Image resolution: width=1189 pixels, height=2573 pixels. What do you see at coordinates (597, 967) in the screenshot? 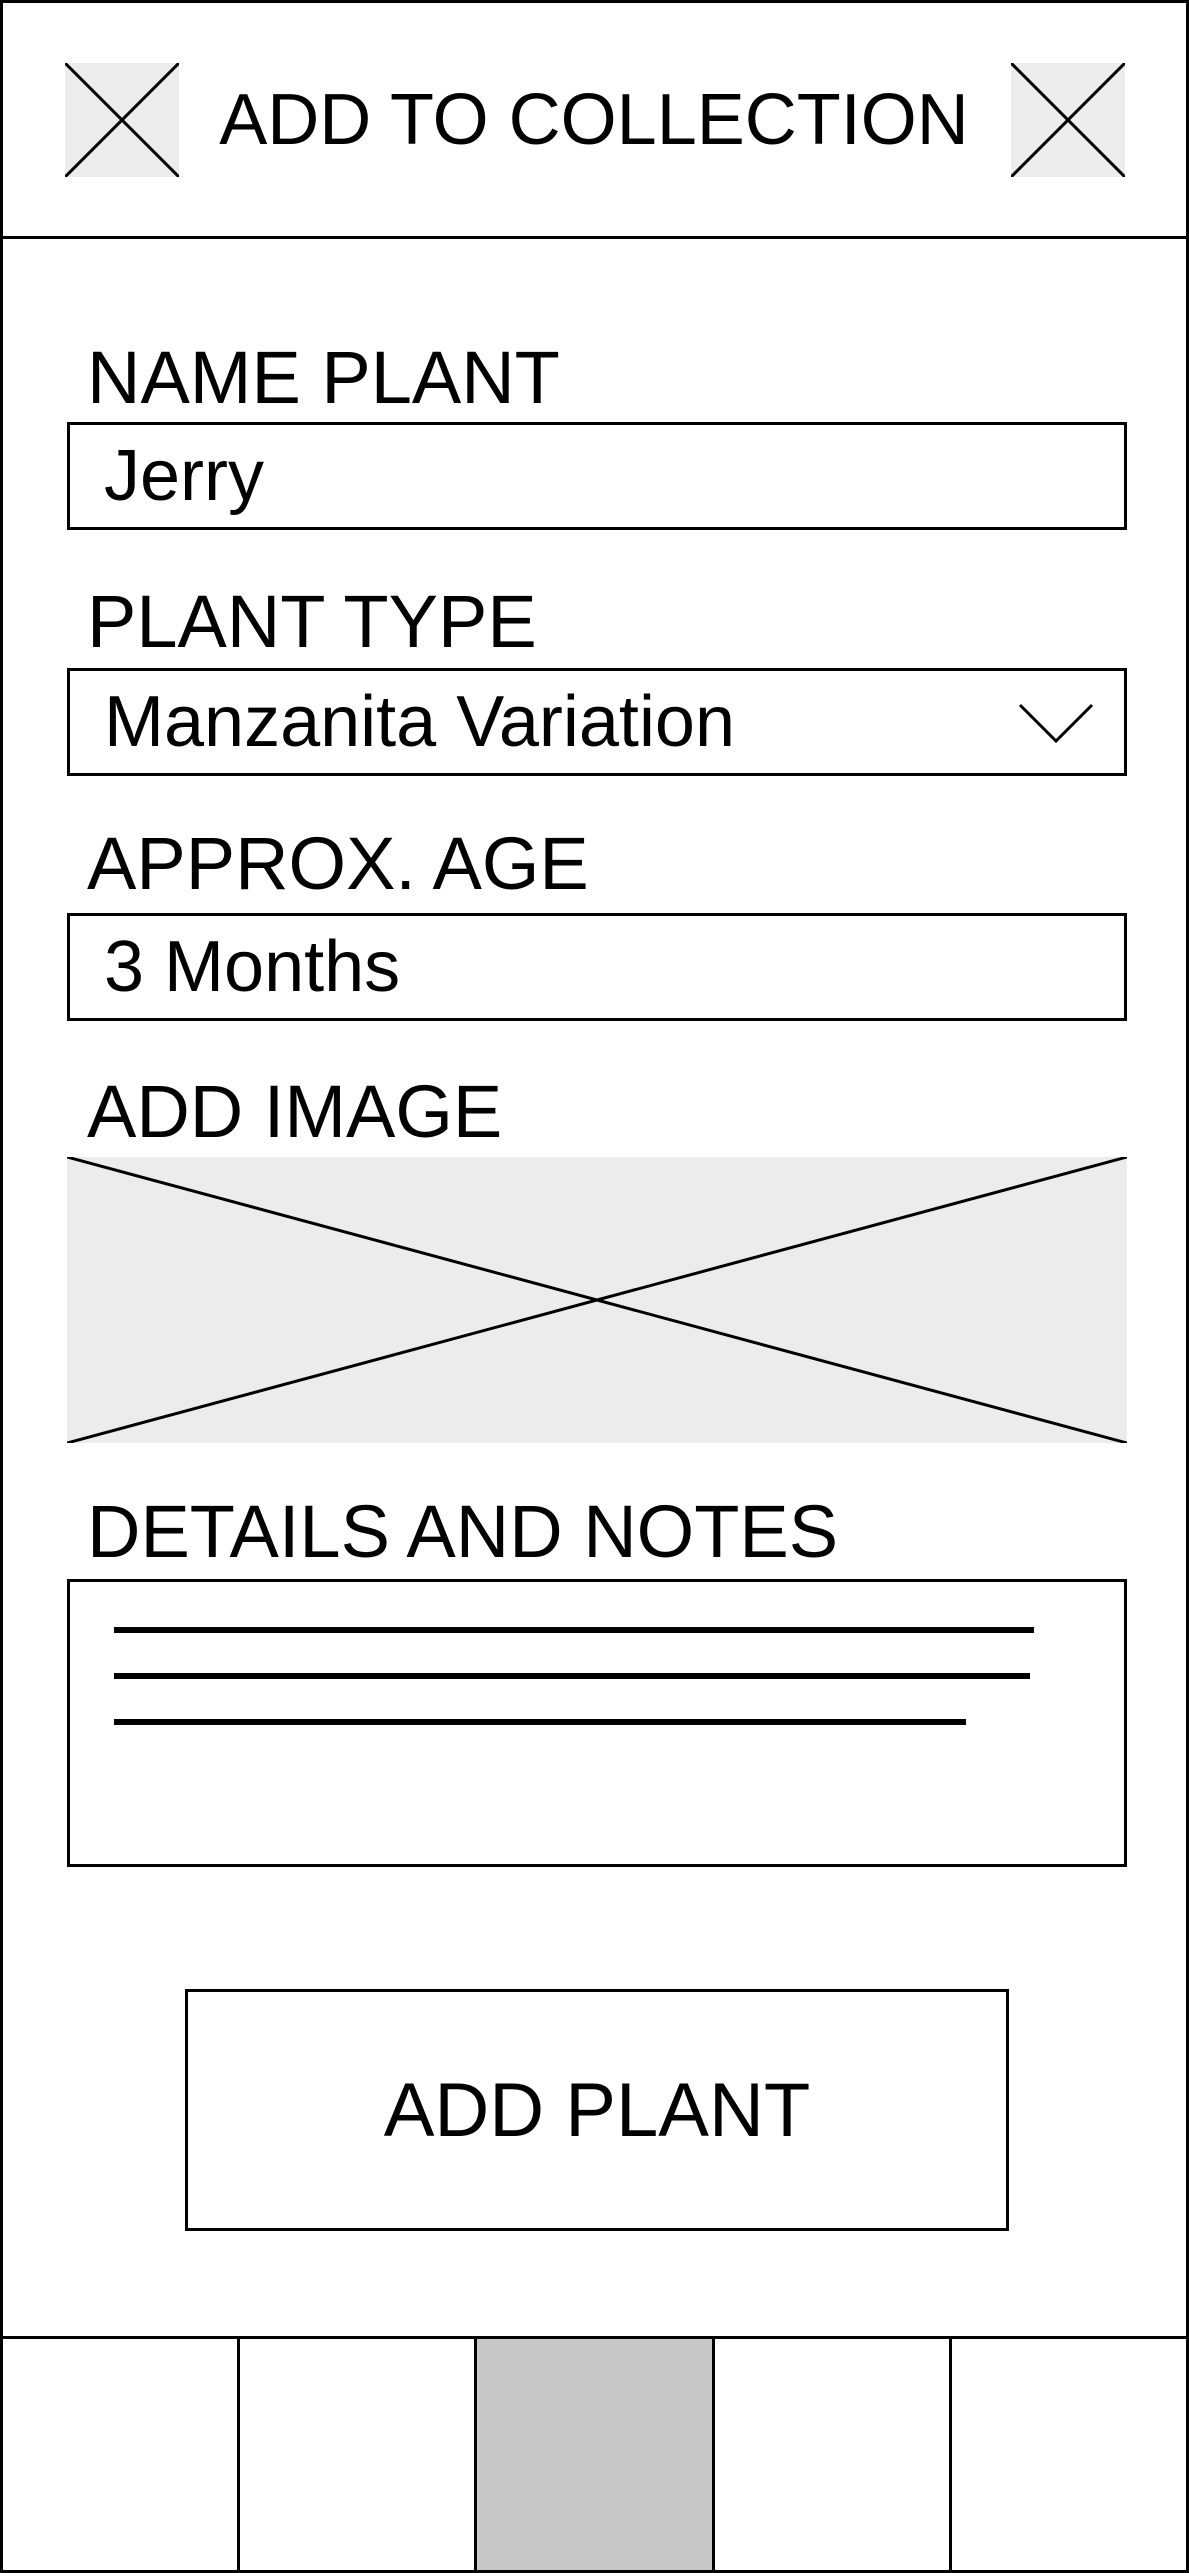
I see `approx-age-input: 3 Months` at bounding box center [597, 967].